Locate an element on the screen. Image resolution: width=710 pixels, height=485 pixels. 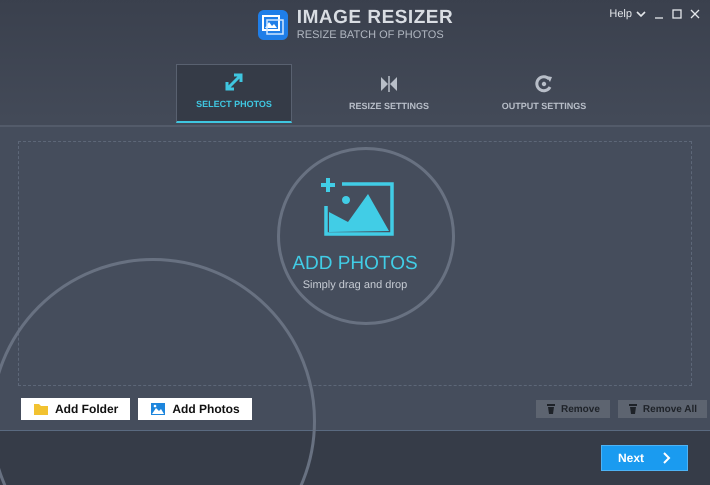
next-button: Next is located at coordinates (644, 458).